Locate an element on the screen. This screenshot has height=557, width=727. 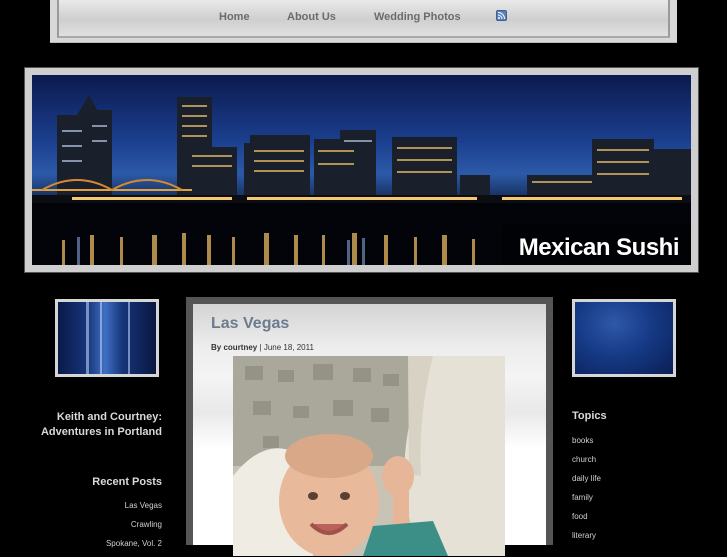
right-sidebar-image is located at coordinates (624, 338).